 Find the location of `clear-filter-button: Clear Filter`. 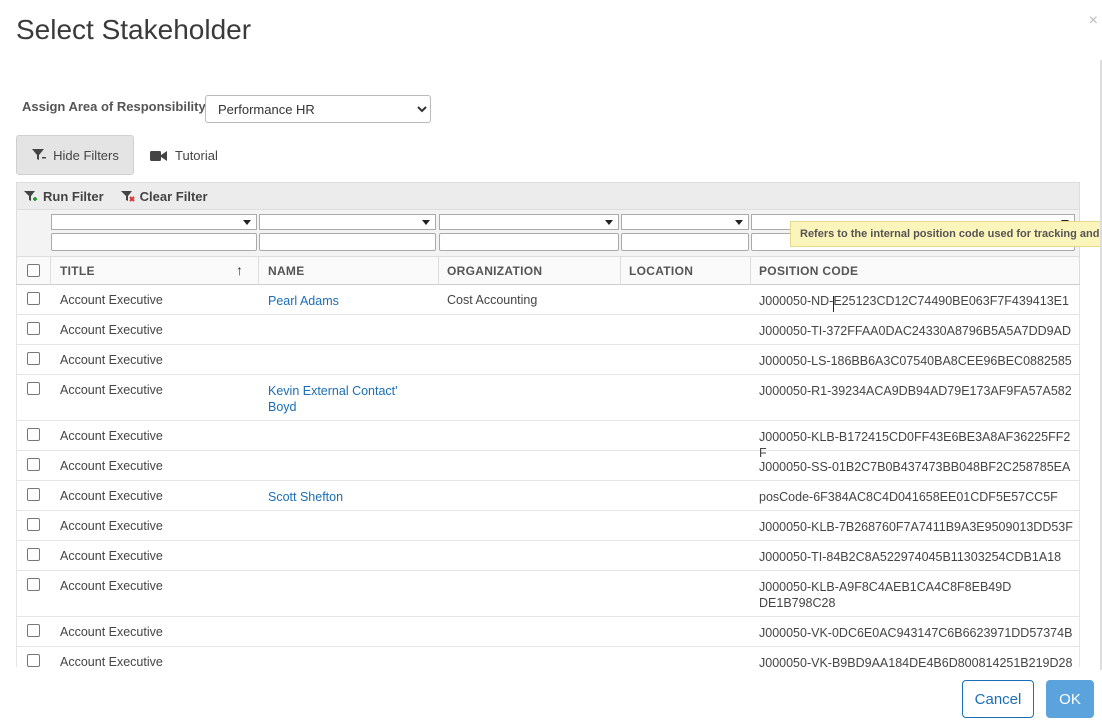

clear-filter-button: Clear Filter is located at coordinates (164, 196).